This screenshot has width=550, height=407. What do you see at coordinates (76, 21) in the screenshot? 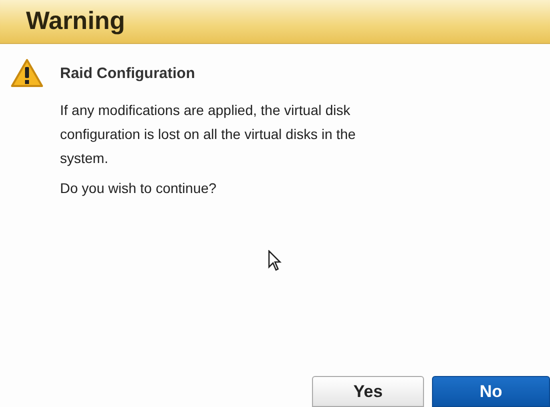
I see `window-title: Warning` at bounding box center [76, 21].